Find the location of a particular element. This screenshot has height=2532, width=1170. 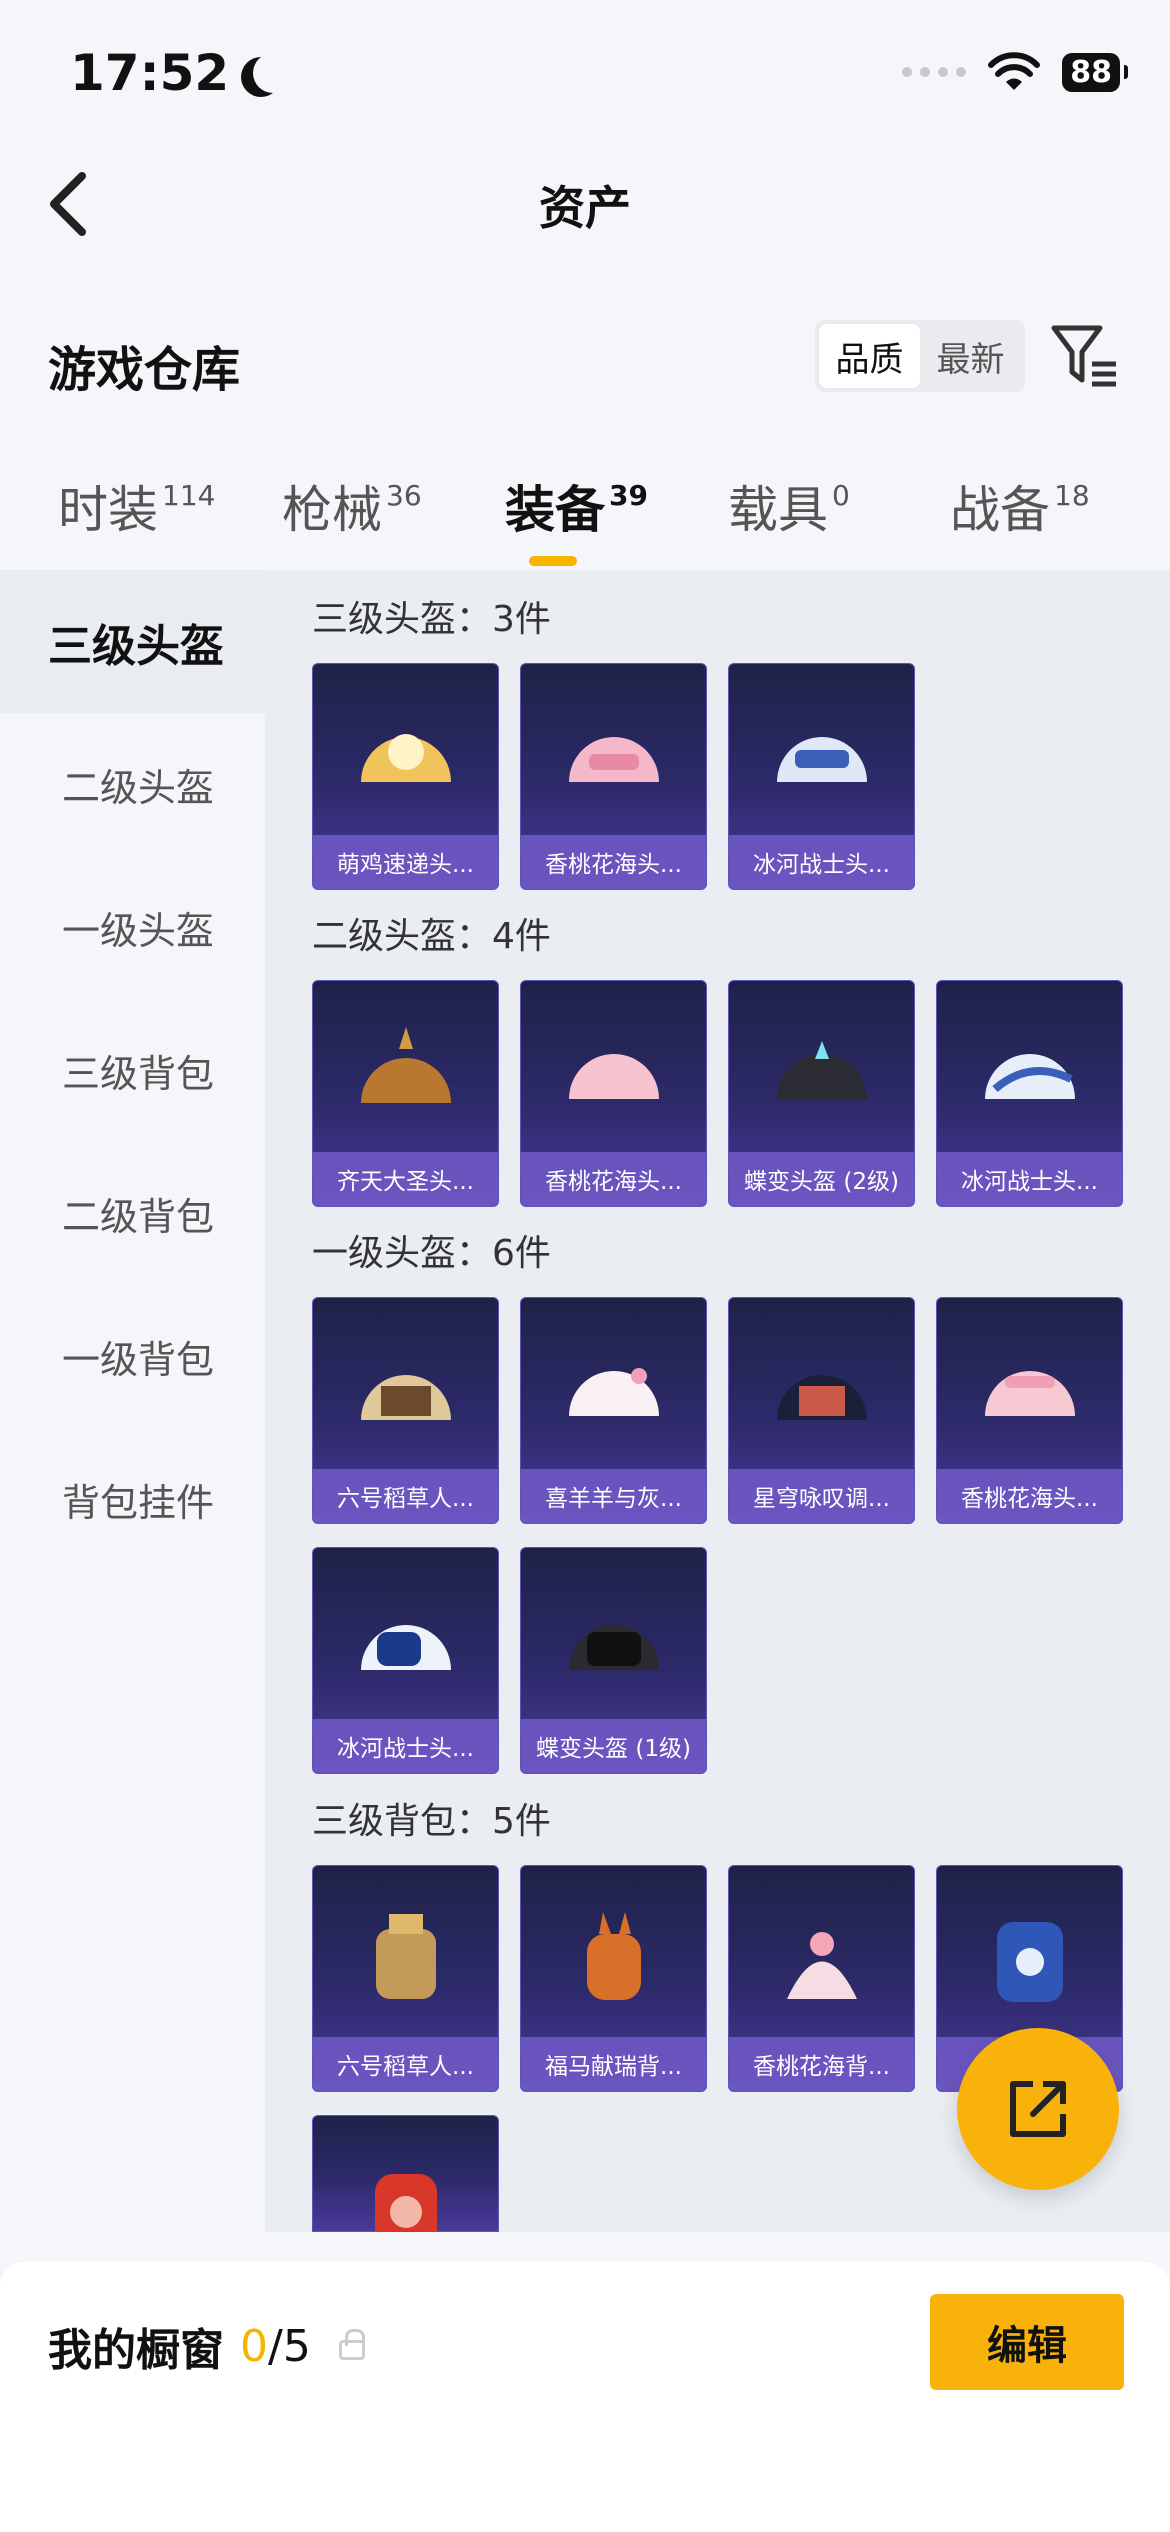

section-title: 二级头盔：4件 is located at coordinates (431, 936).